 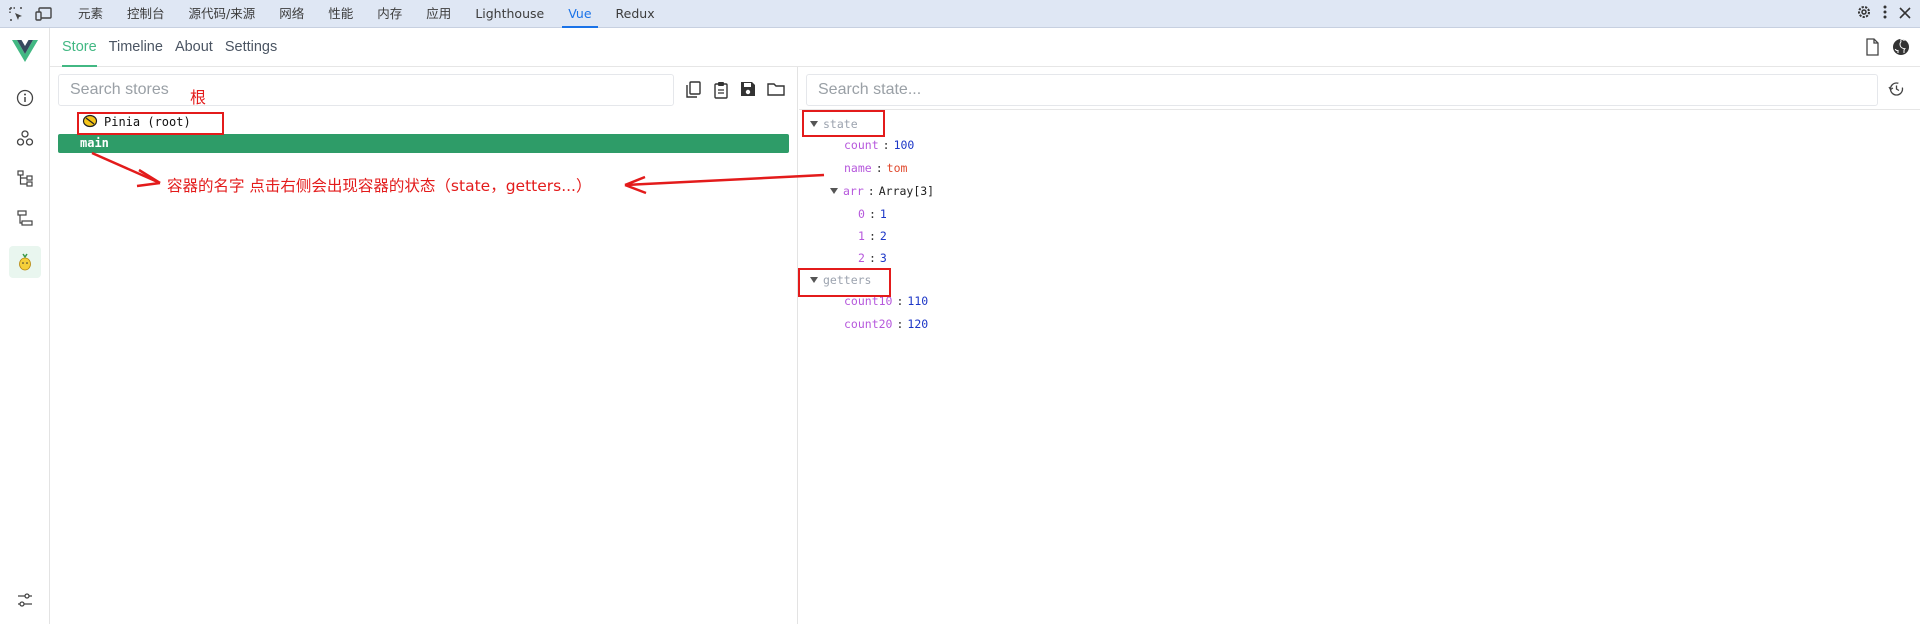 What do you see at coordinates (509, 14) in the screenshot?
I see `tab-lighthouse: Lighthouse` at bounding box center [509, 14].